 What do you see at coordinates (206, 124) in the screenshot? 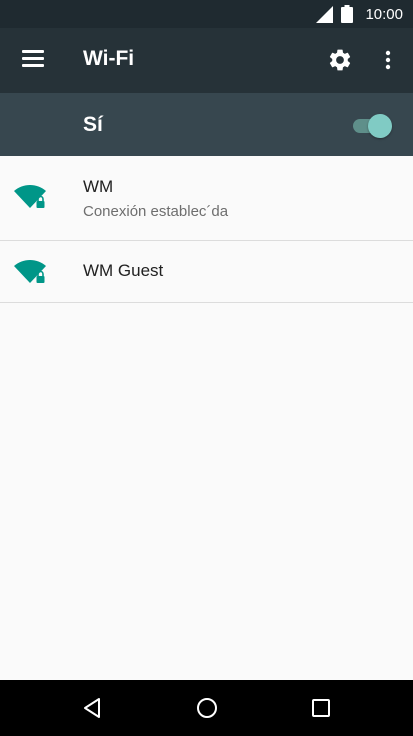
I see `wifi-master-toggle-bar: Sí` at bounding box center [206, 124].